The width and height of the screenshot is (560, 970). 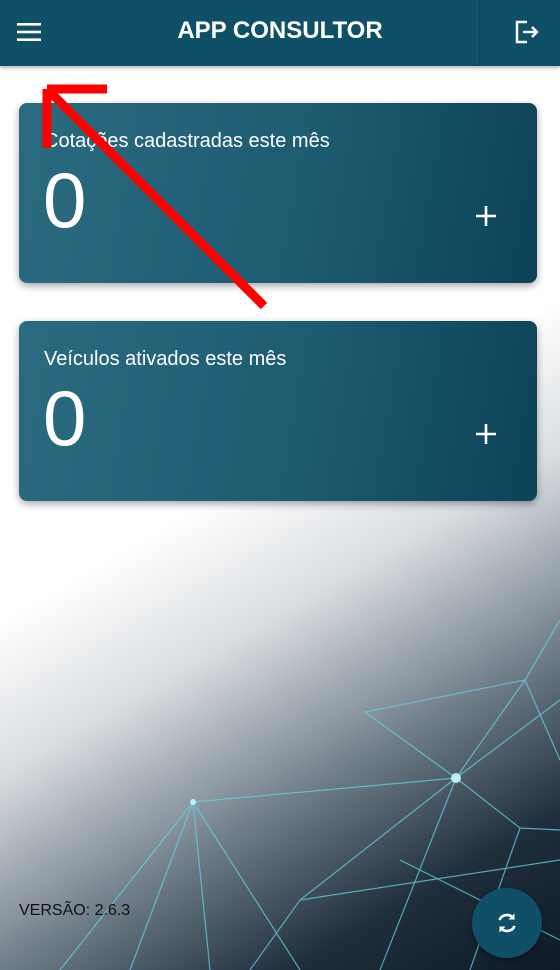 What do you see at coordinates (65, 200) in the screenshot?
I see `card-quotes-value: 0` at bounding box center [65, 200].